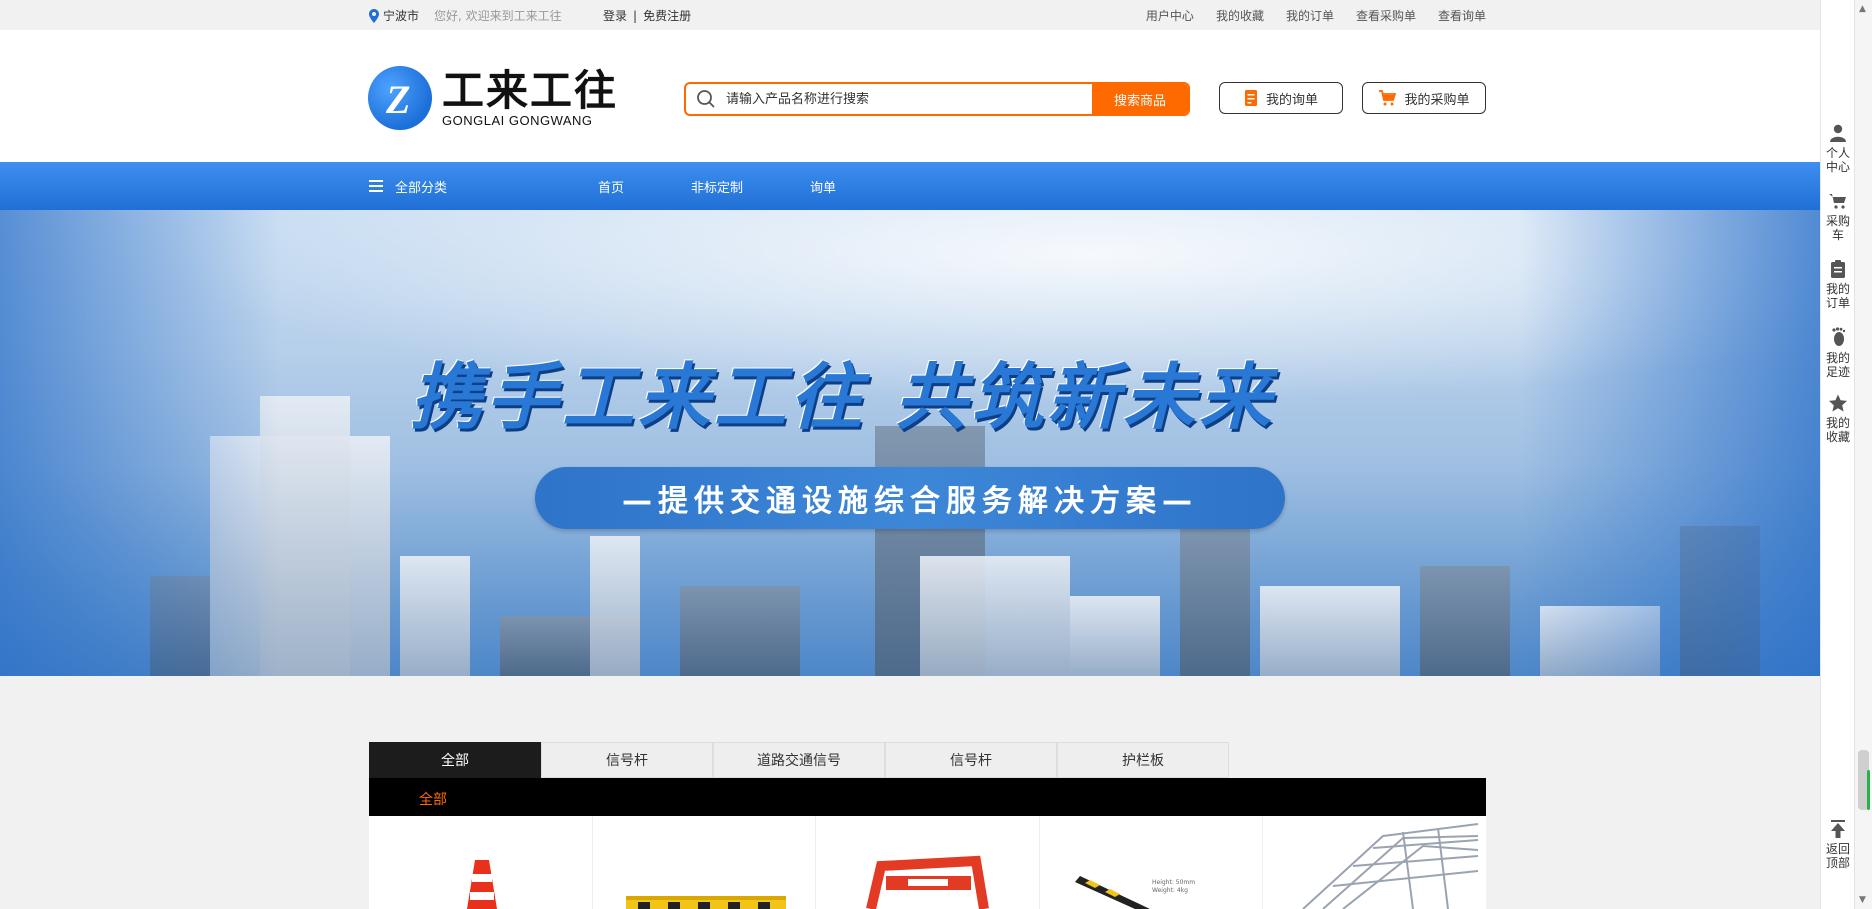  Describe the element at coordinates (374, 15) in the screenshot. I see `location-pin-icon` at that location.